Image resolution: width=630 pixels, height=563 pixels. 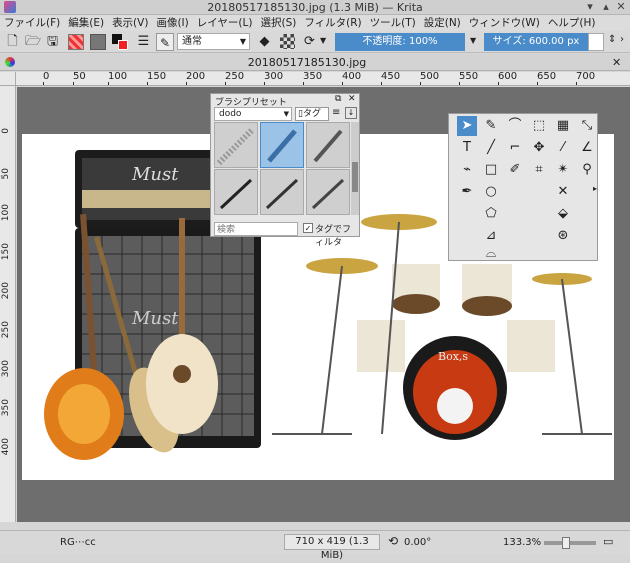 What do you see at coordinates (336, 112) in the screenshot?
I see `menu-icon: ≡` at bounding box center [336, 112].